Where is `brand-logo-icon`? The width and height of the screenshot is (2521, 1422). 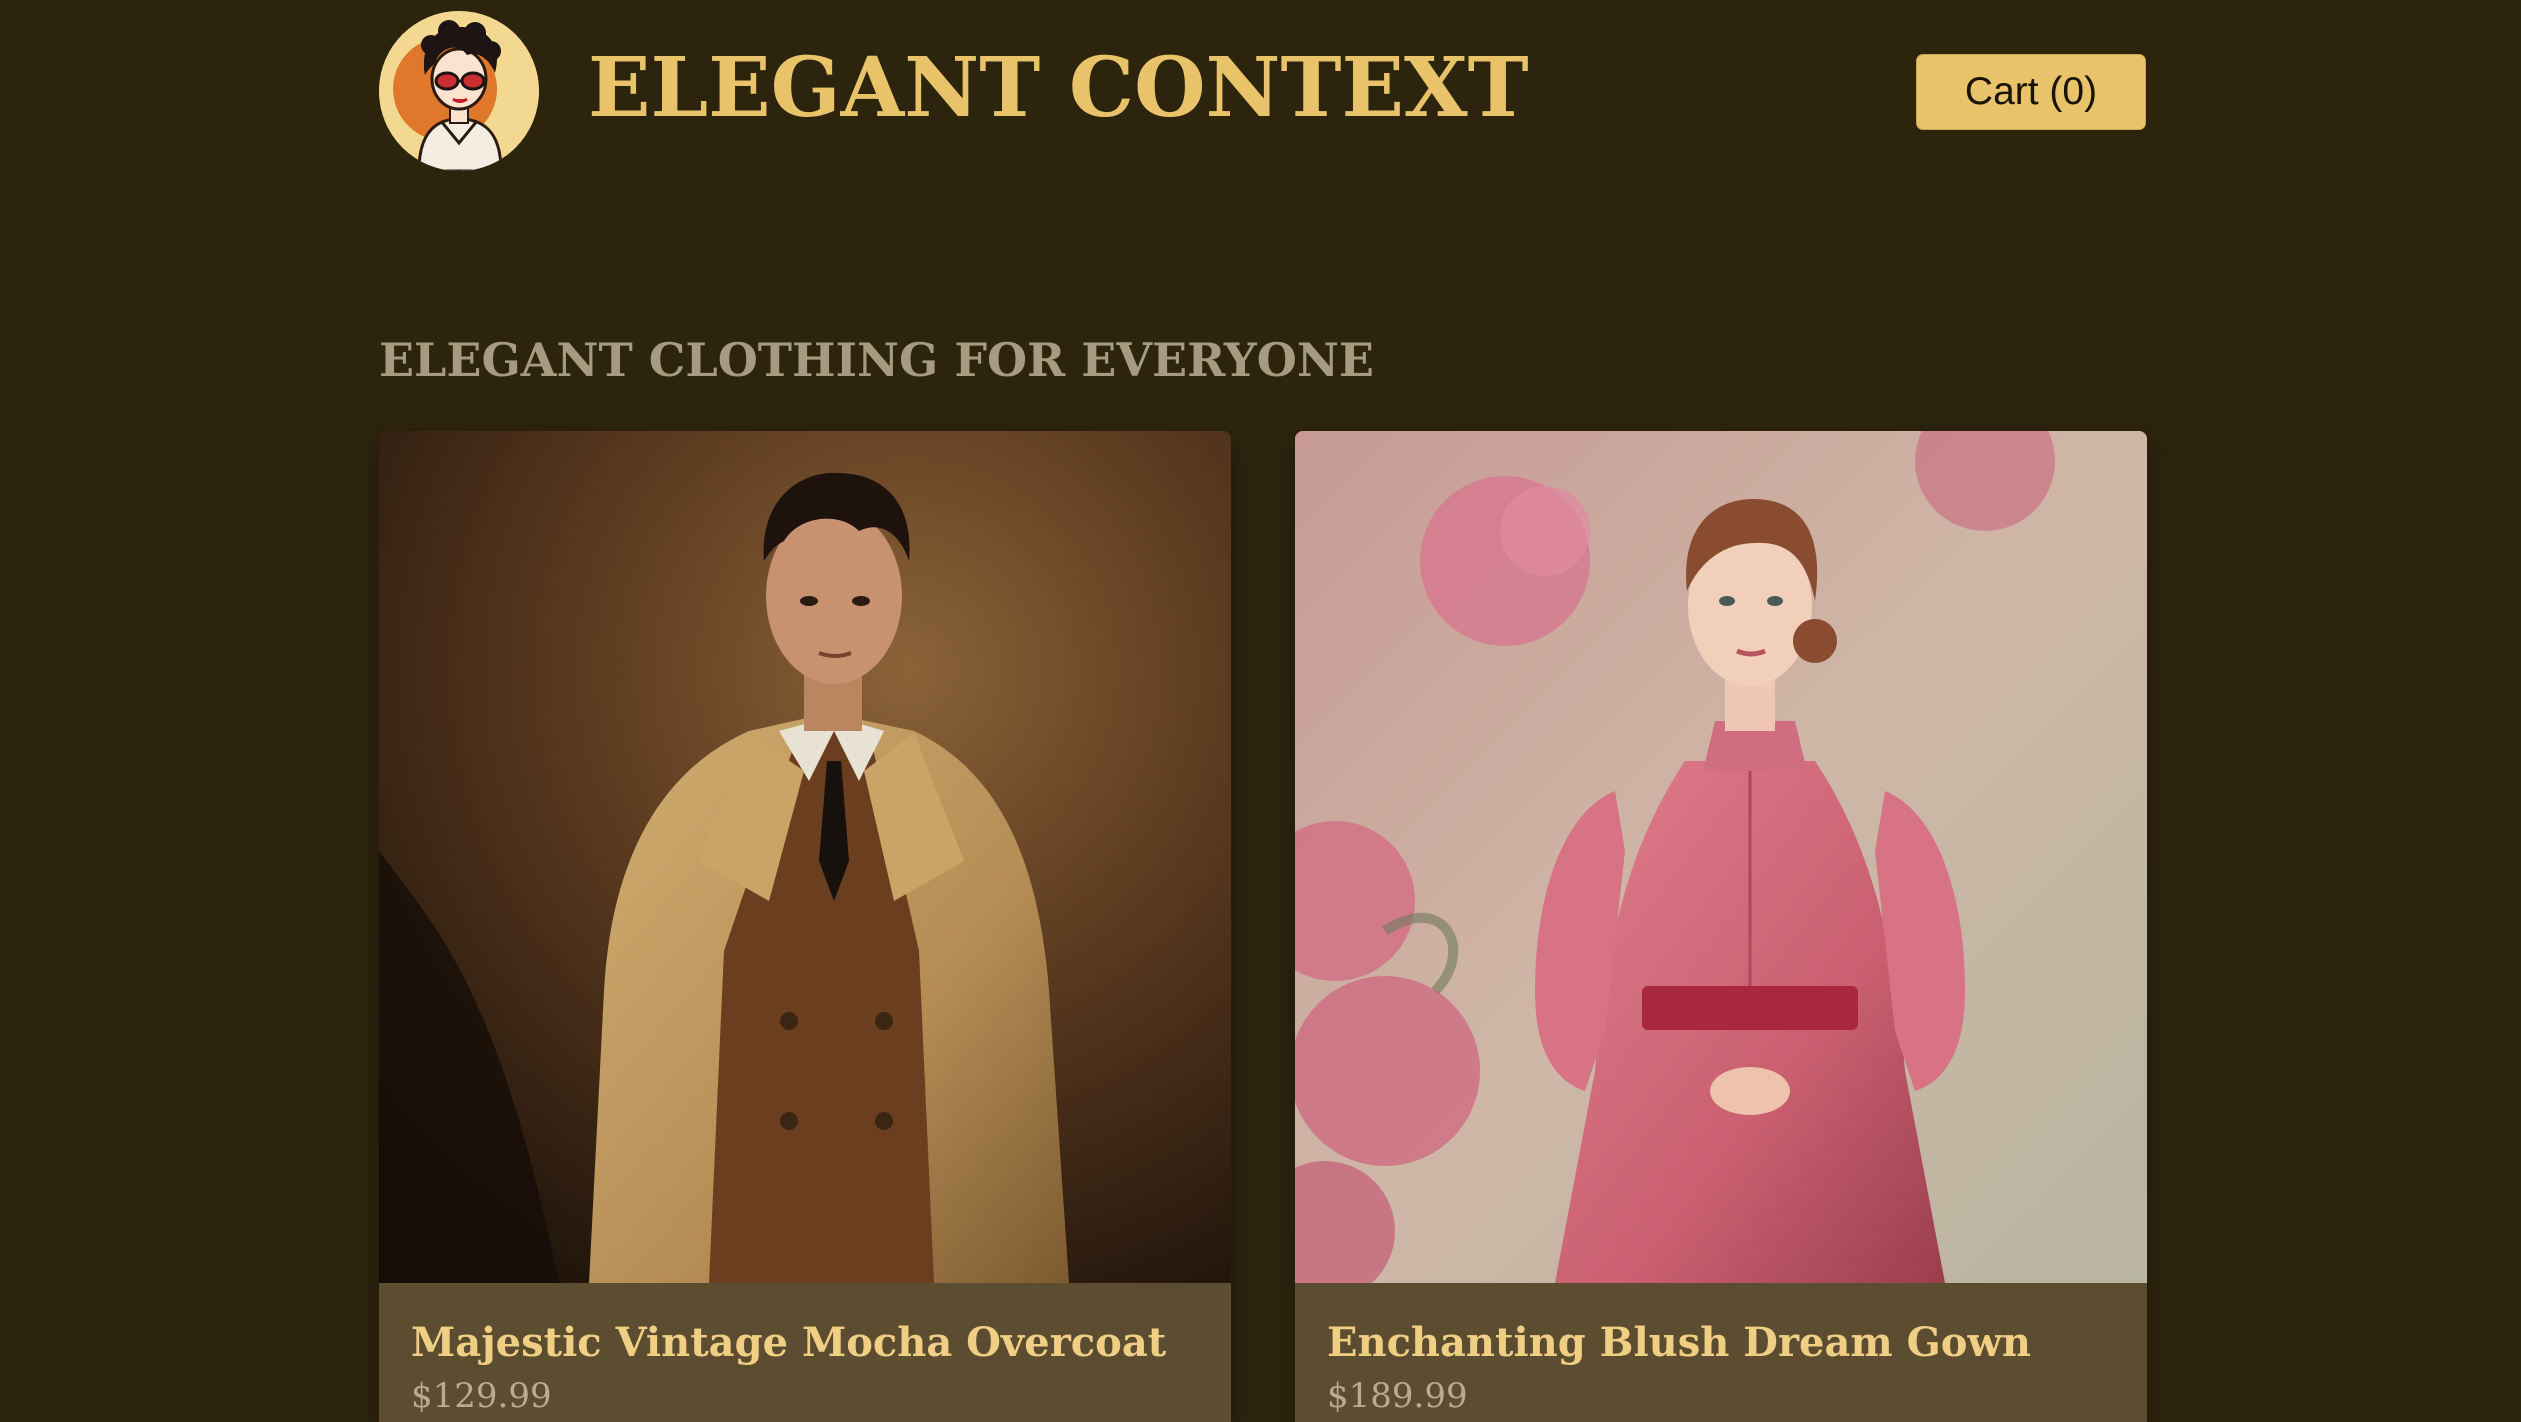
brand-logo-icon is located at coordinates (459, 91).